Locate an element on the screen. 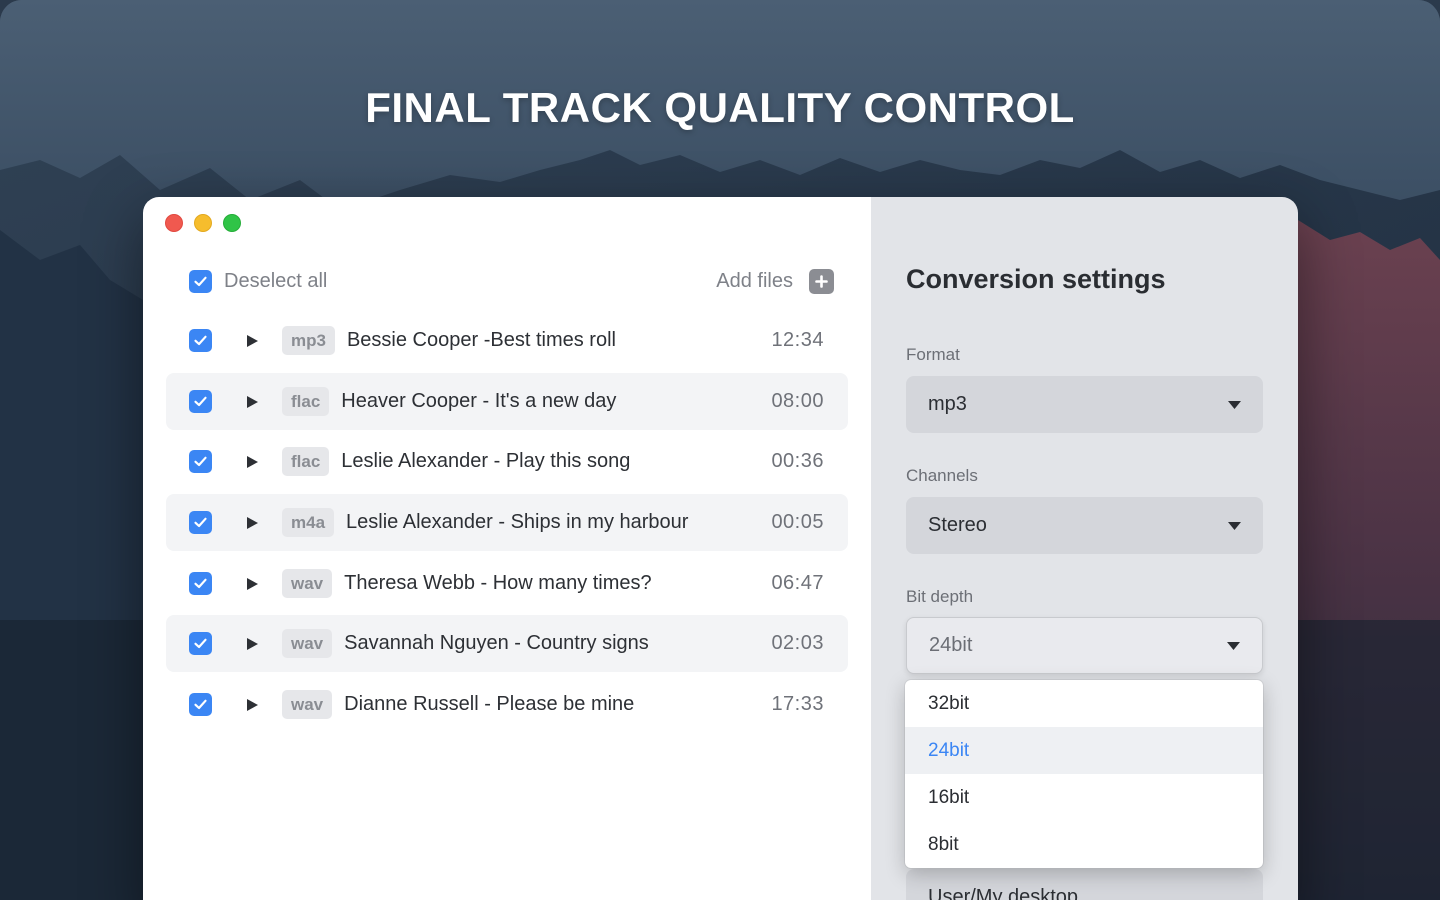  track-title: Bessie Cooper -Best times roll is located at coordinates (481, 340).